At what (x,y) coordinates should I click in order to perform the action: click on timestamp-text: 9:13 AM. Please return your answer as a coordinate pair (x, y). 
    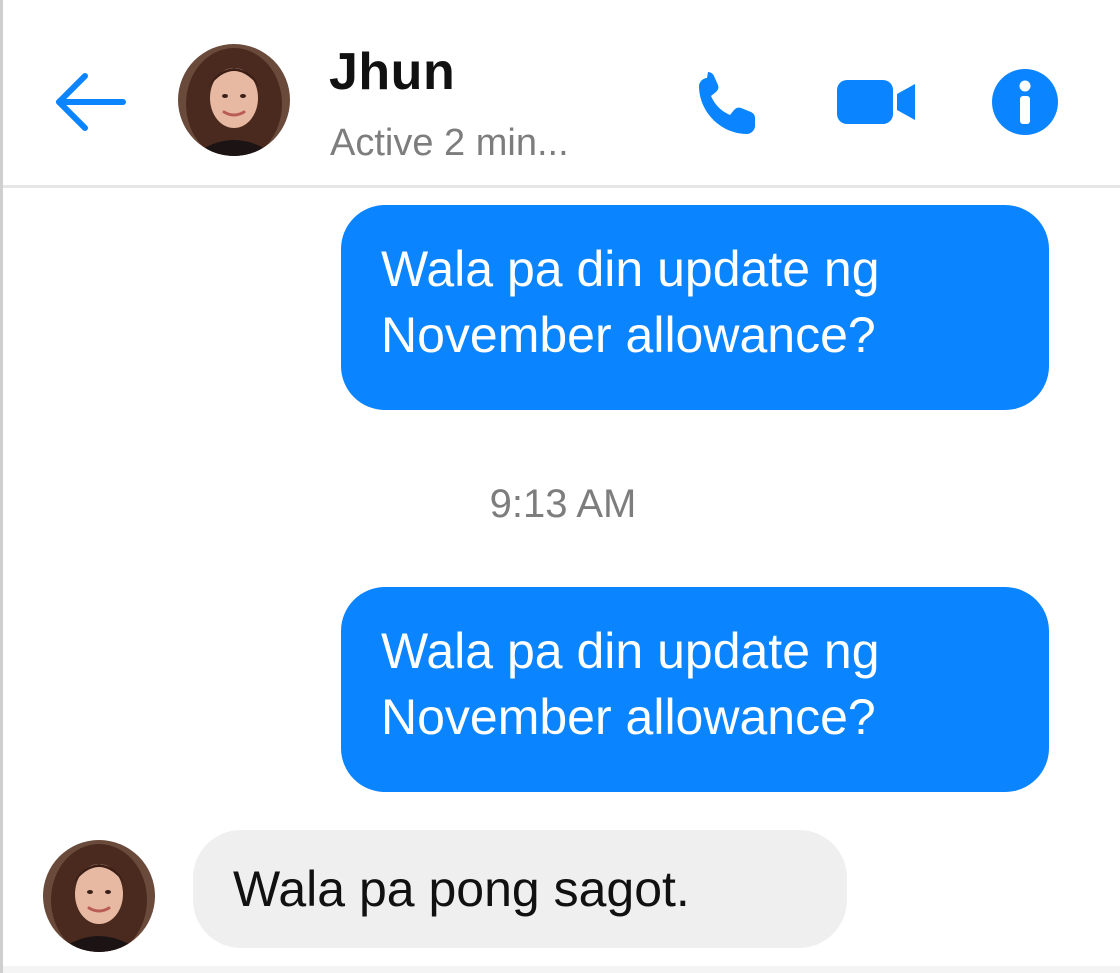
    Looking at the image, I should click on (563, 504).